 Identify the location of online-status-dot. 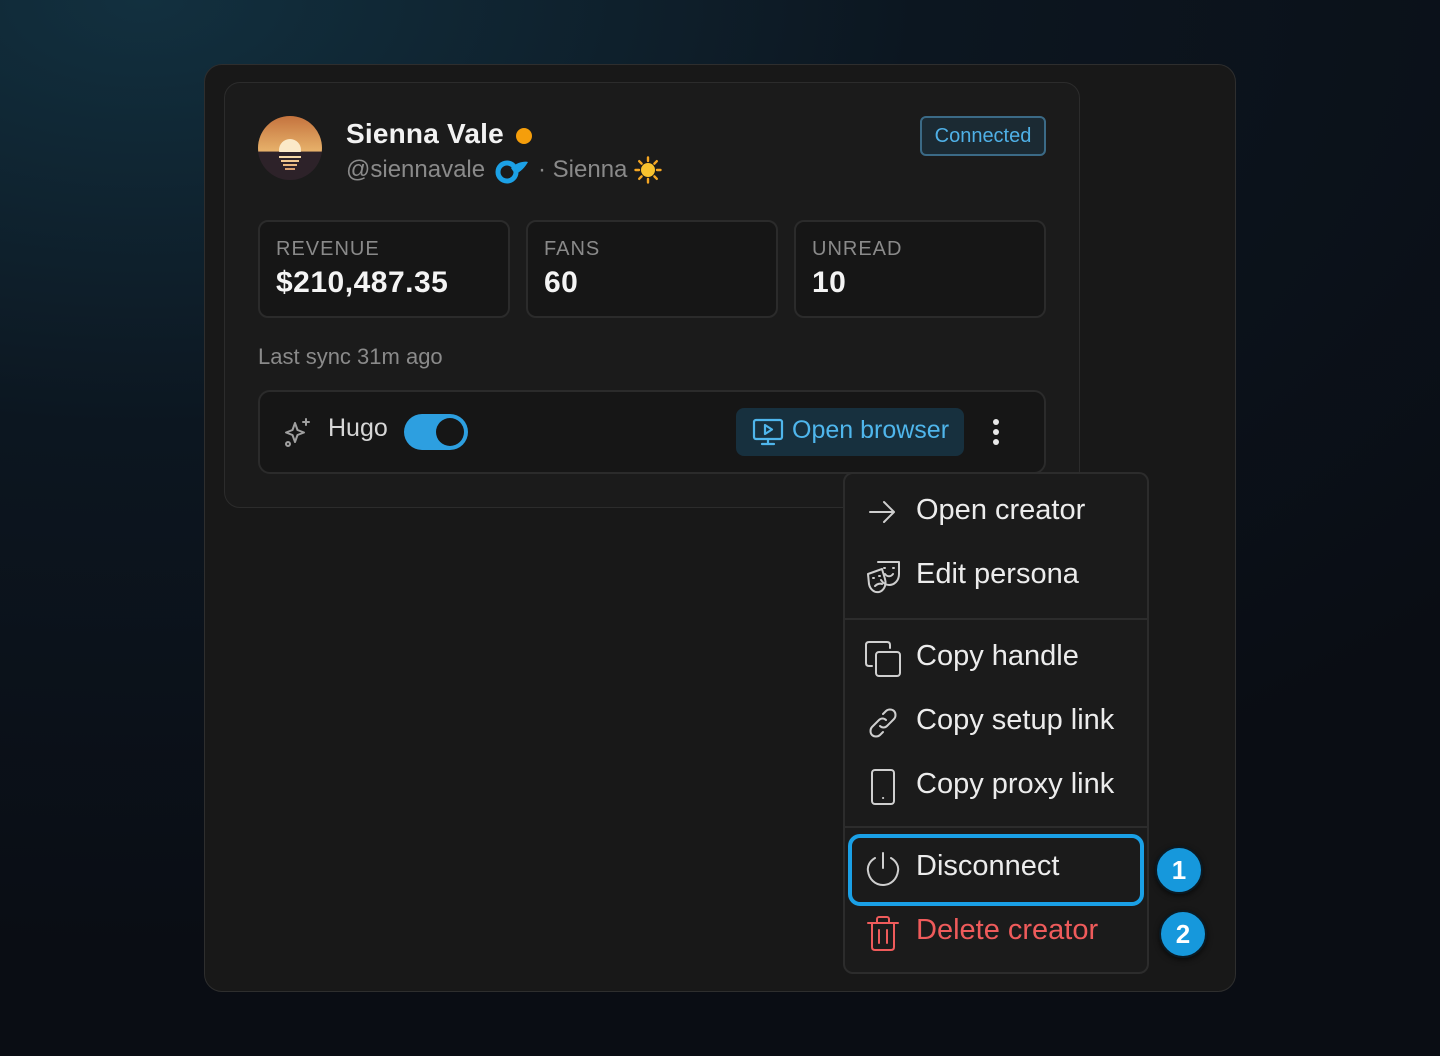
(524, 136).